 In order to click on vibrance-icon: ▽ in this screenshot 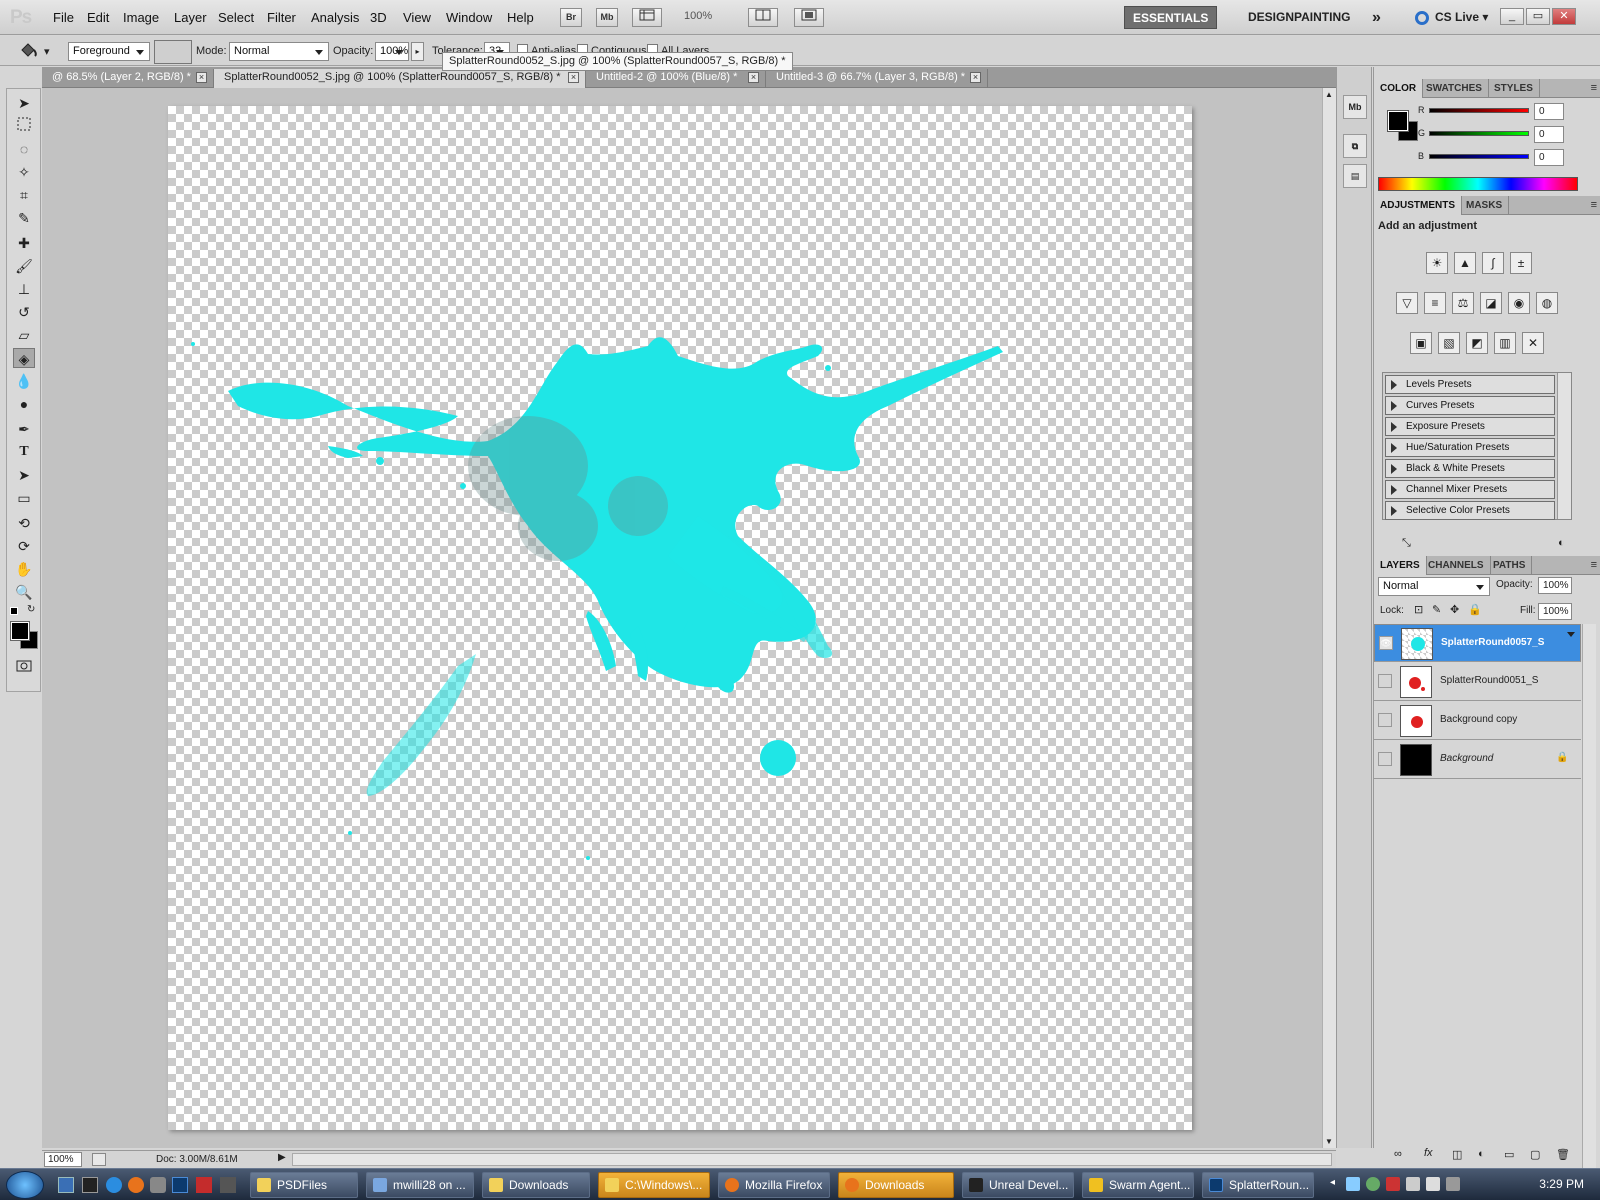, I will do `click(1407, 303)`.